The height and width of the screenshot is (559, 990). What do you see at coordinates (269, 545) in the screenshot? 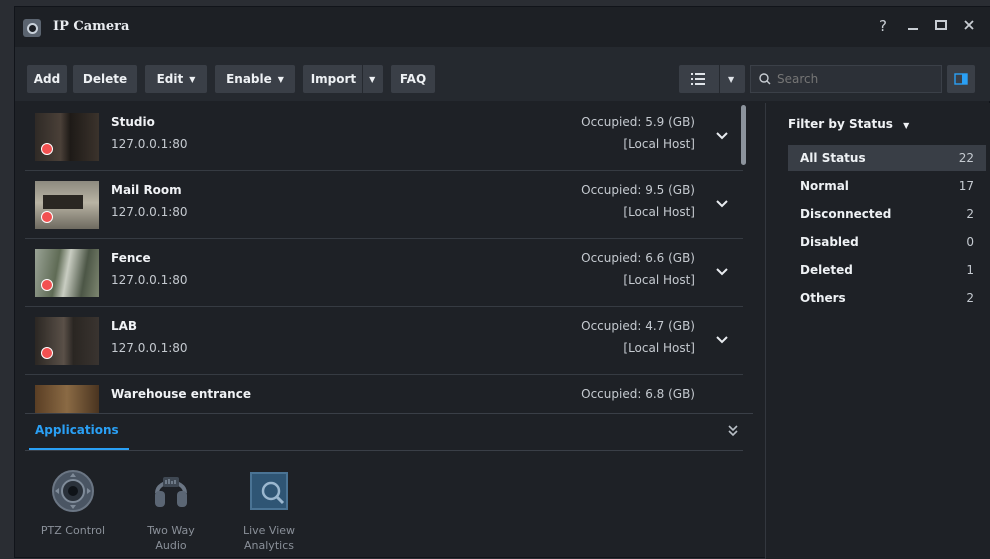
I see `app-label: Analytics` at bounding box center [269, 545].